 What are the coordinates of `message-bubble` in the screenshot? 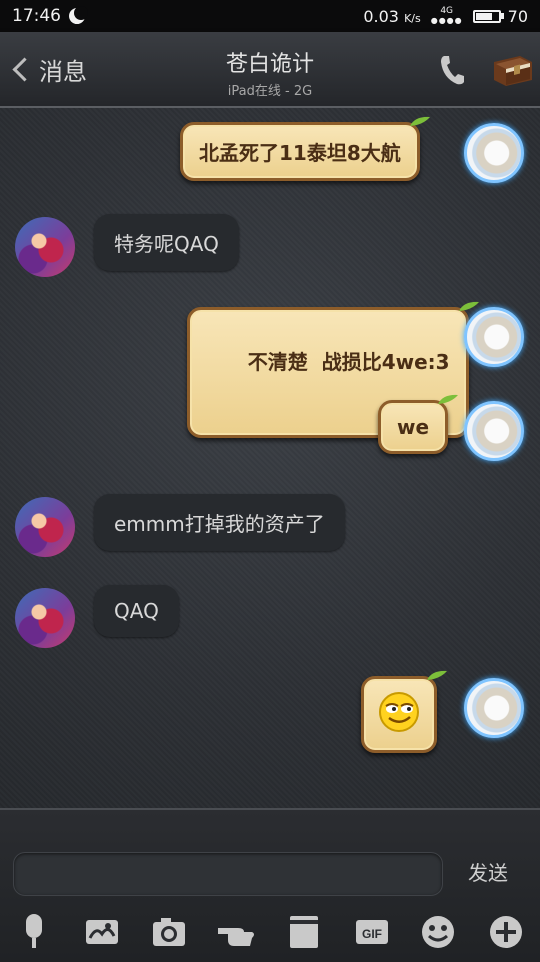 It's located at (404, 711).